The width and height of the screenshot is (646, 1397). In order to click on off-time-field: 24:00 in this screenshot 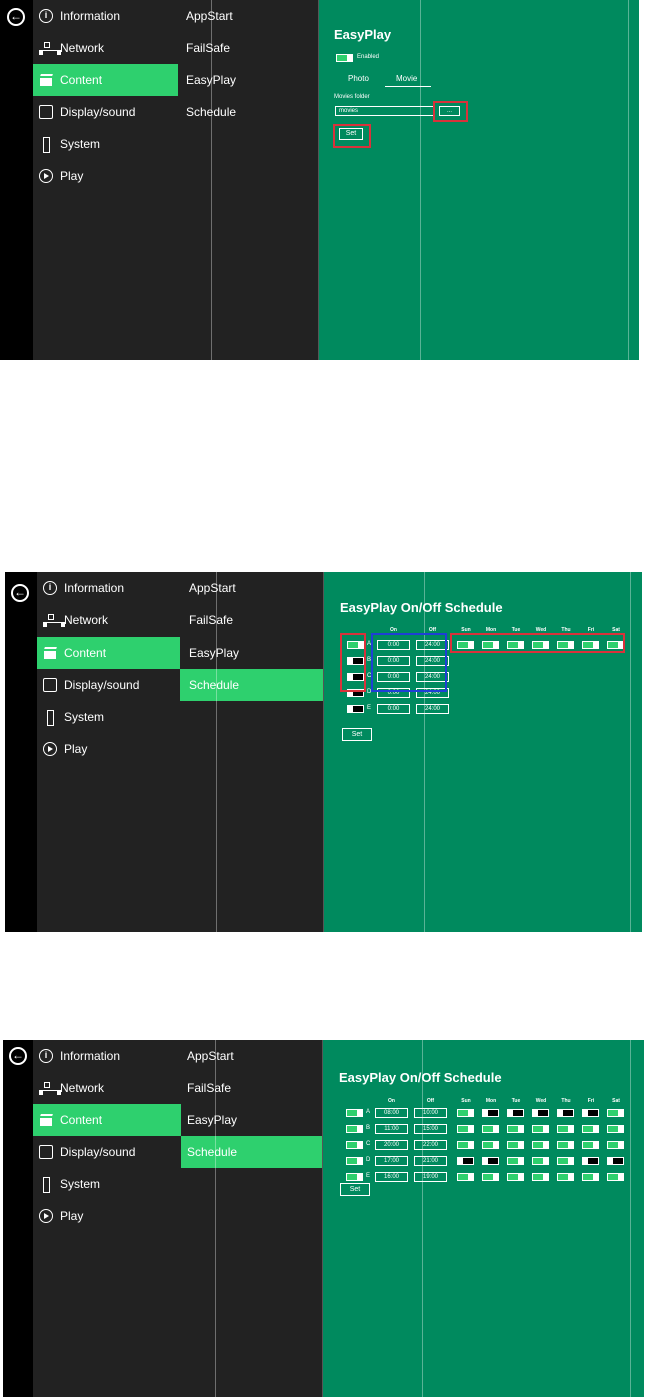, I will do `click(432, 709)`.